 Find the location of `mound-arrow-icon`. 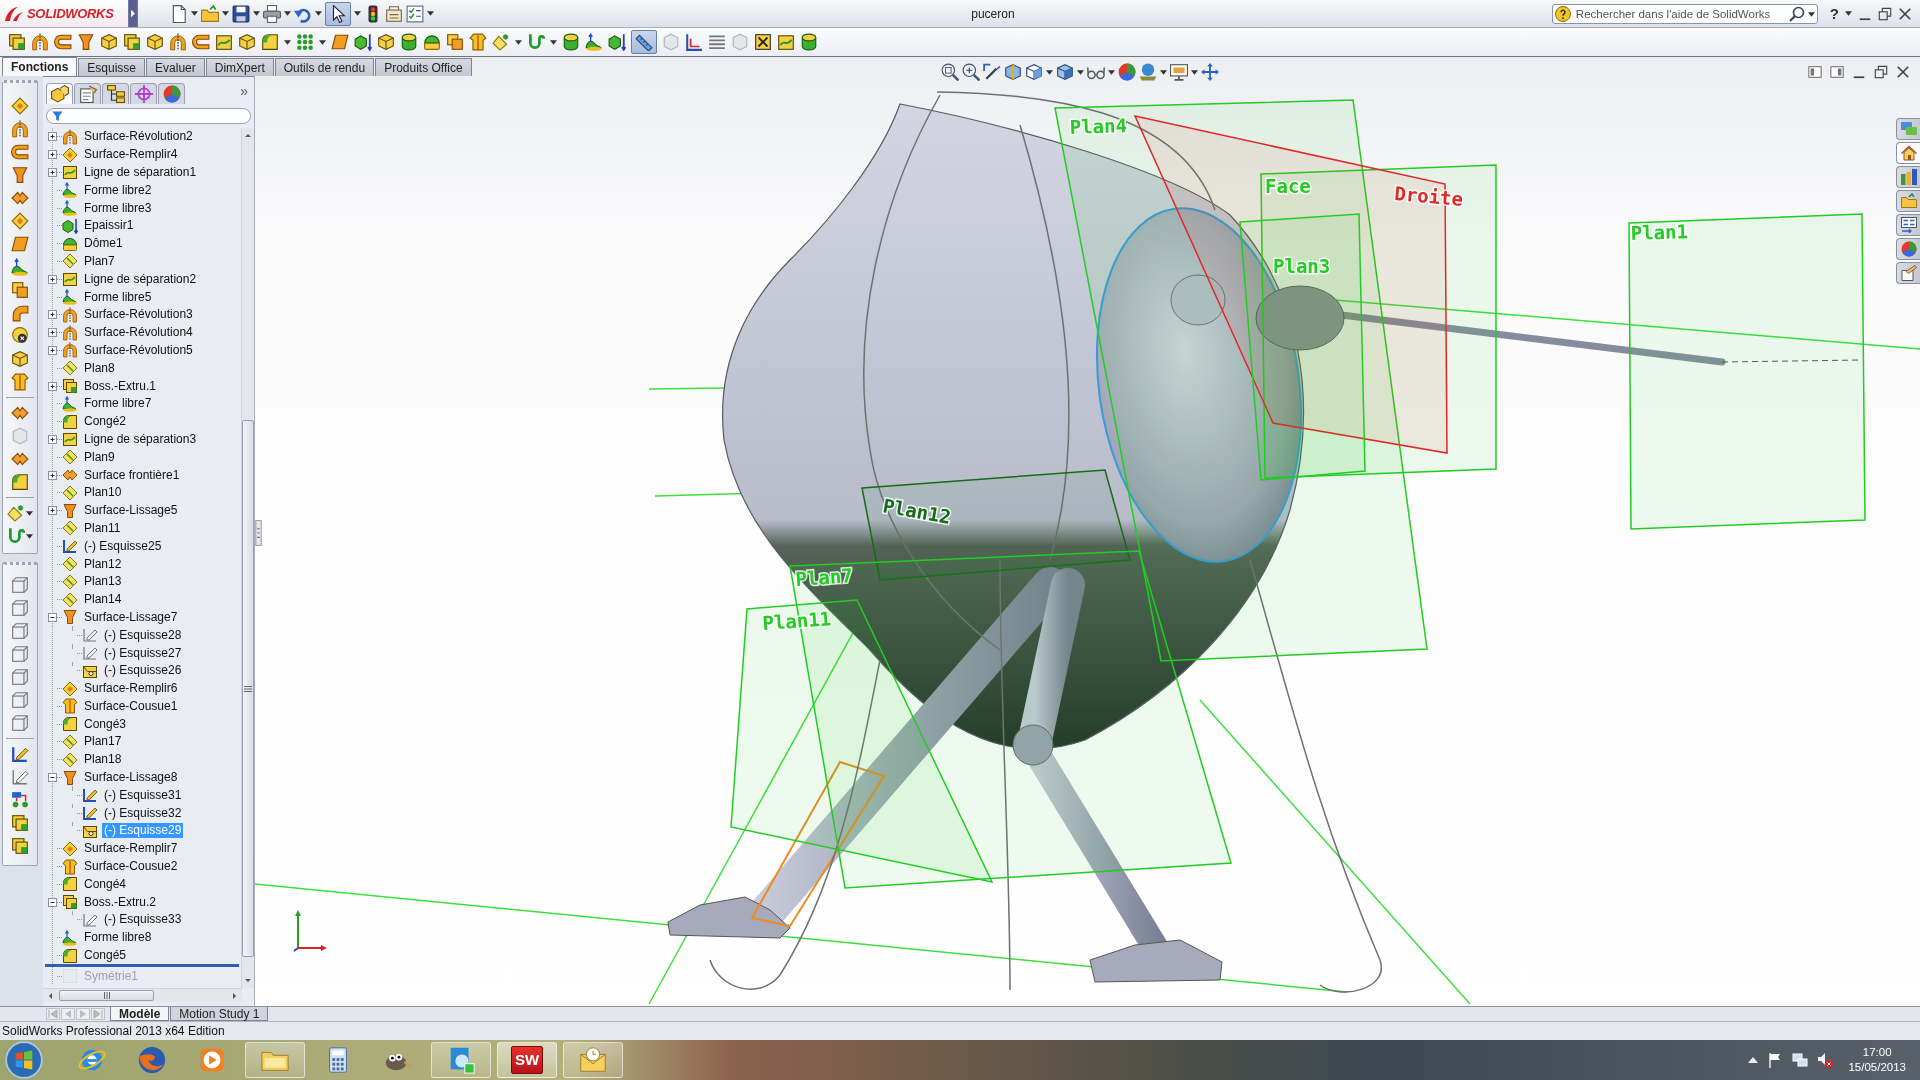

mound-arrow-icon is located at coordinates (594, 42).